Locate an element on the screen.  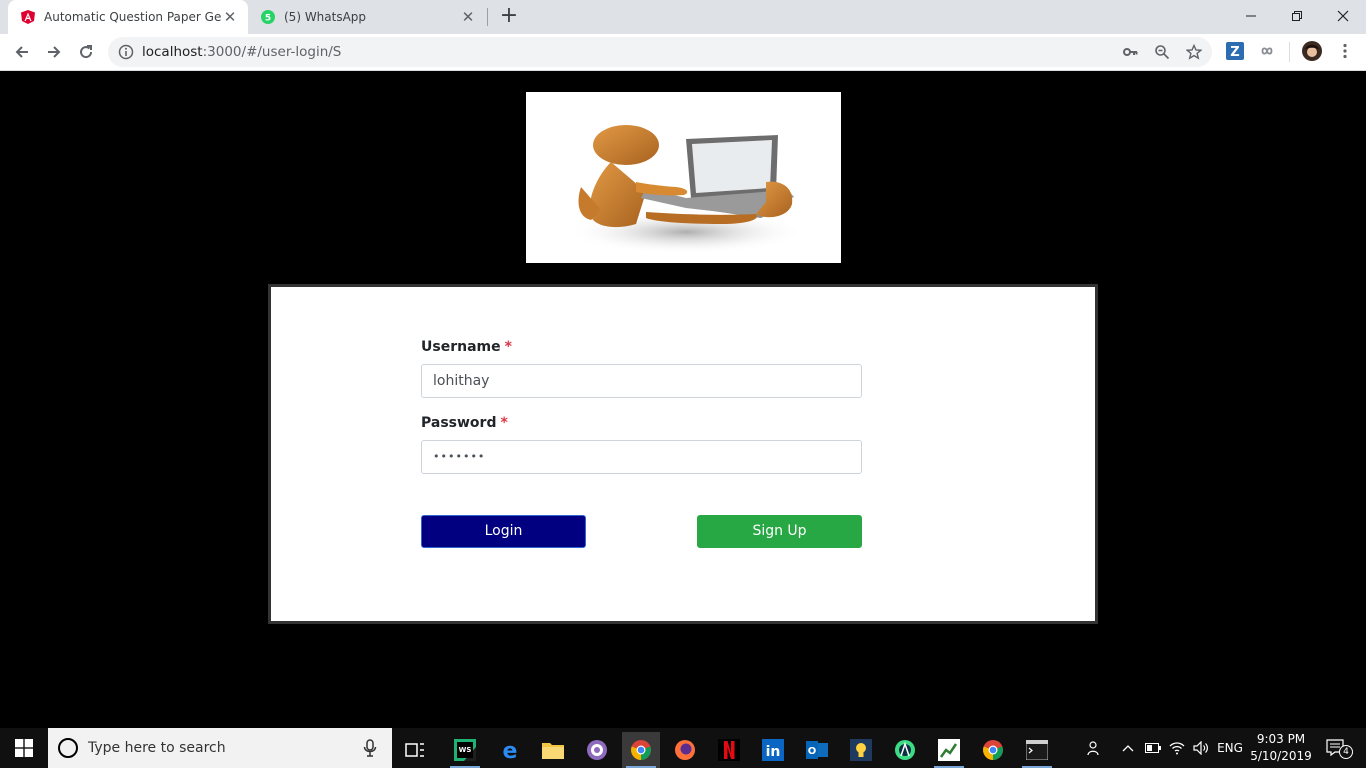
cortana-icon is located at coordinates (68, 748).